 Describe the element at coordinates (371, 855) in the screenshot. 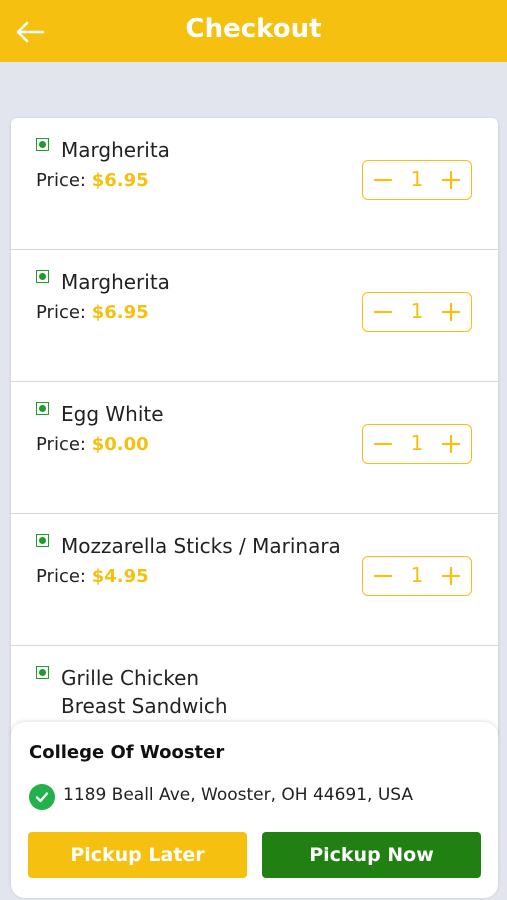

I see `pickup-now-button: Pickup Now` at that location.